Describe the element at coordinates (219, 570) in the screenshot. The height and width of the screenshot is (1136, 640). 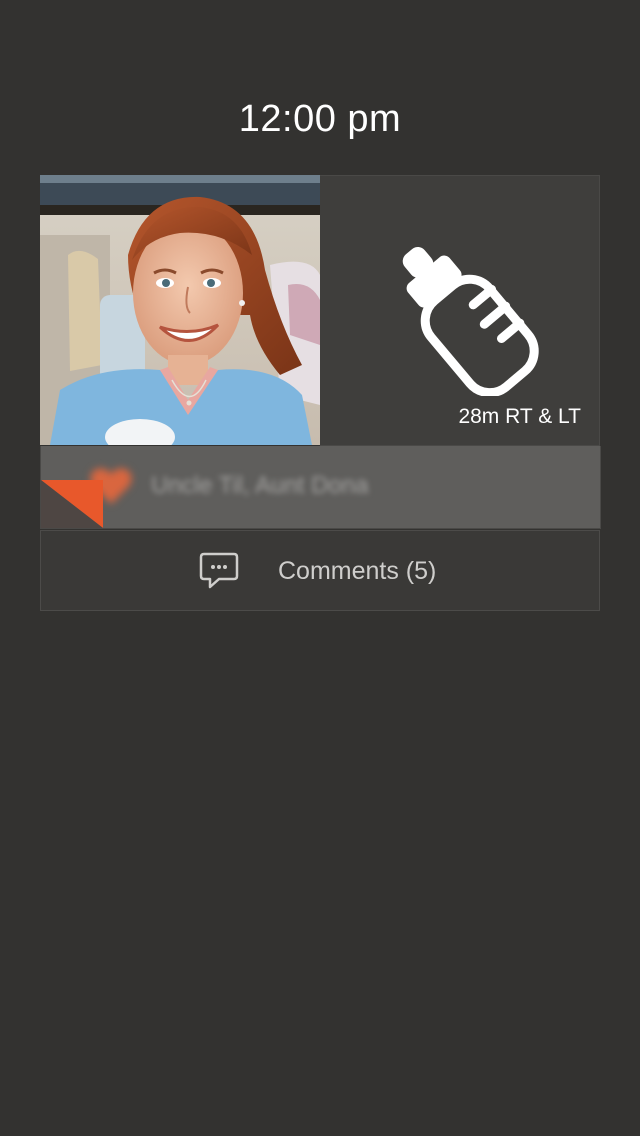
I see `speech-bubble-icon` at that location.